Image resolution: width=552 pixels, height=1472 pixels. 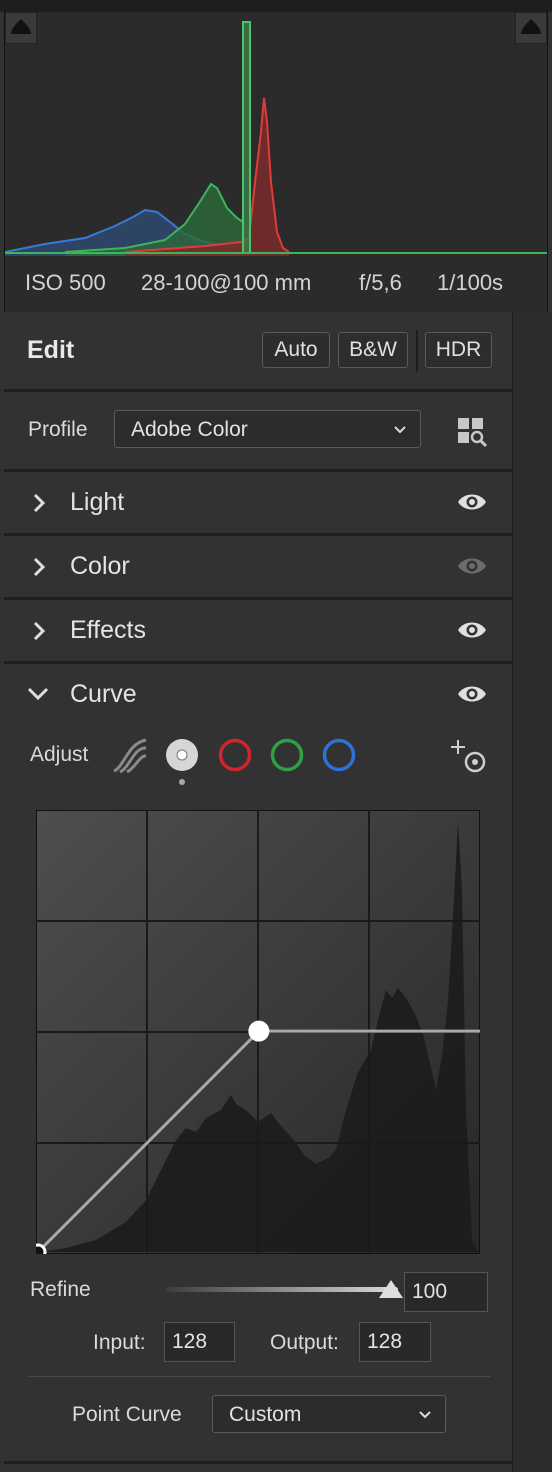 I want to click on point-curve-dropdown: Custom, so click(x=329, y=1414).